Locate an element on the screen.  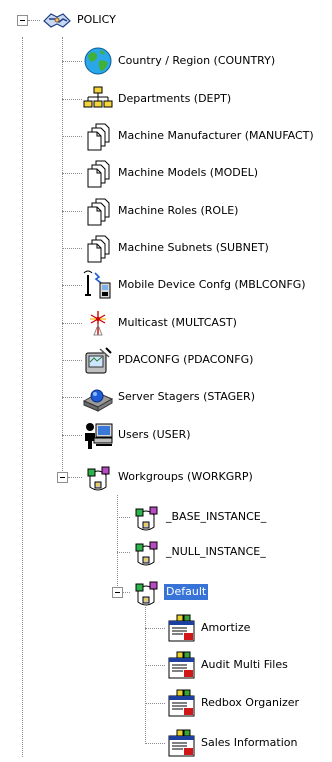
tree-node-models: Machine Models (MODEL) is located at coordinates (171, 173).